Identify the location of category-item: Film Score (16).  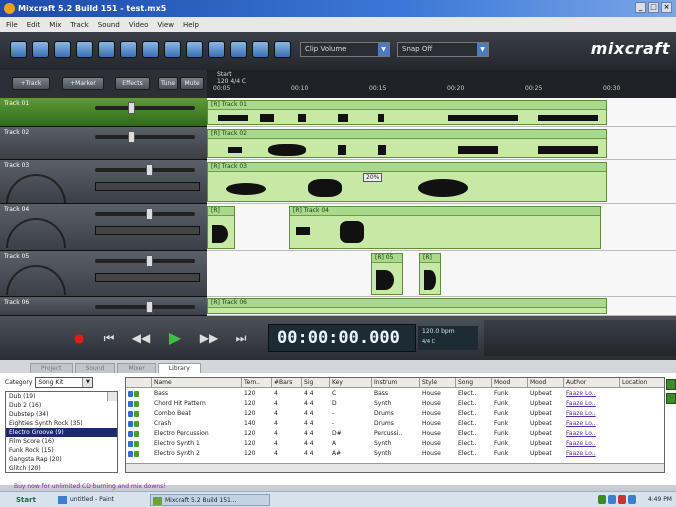
(61, 441).